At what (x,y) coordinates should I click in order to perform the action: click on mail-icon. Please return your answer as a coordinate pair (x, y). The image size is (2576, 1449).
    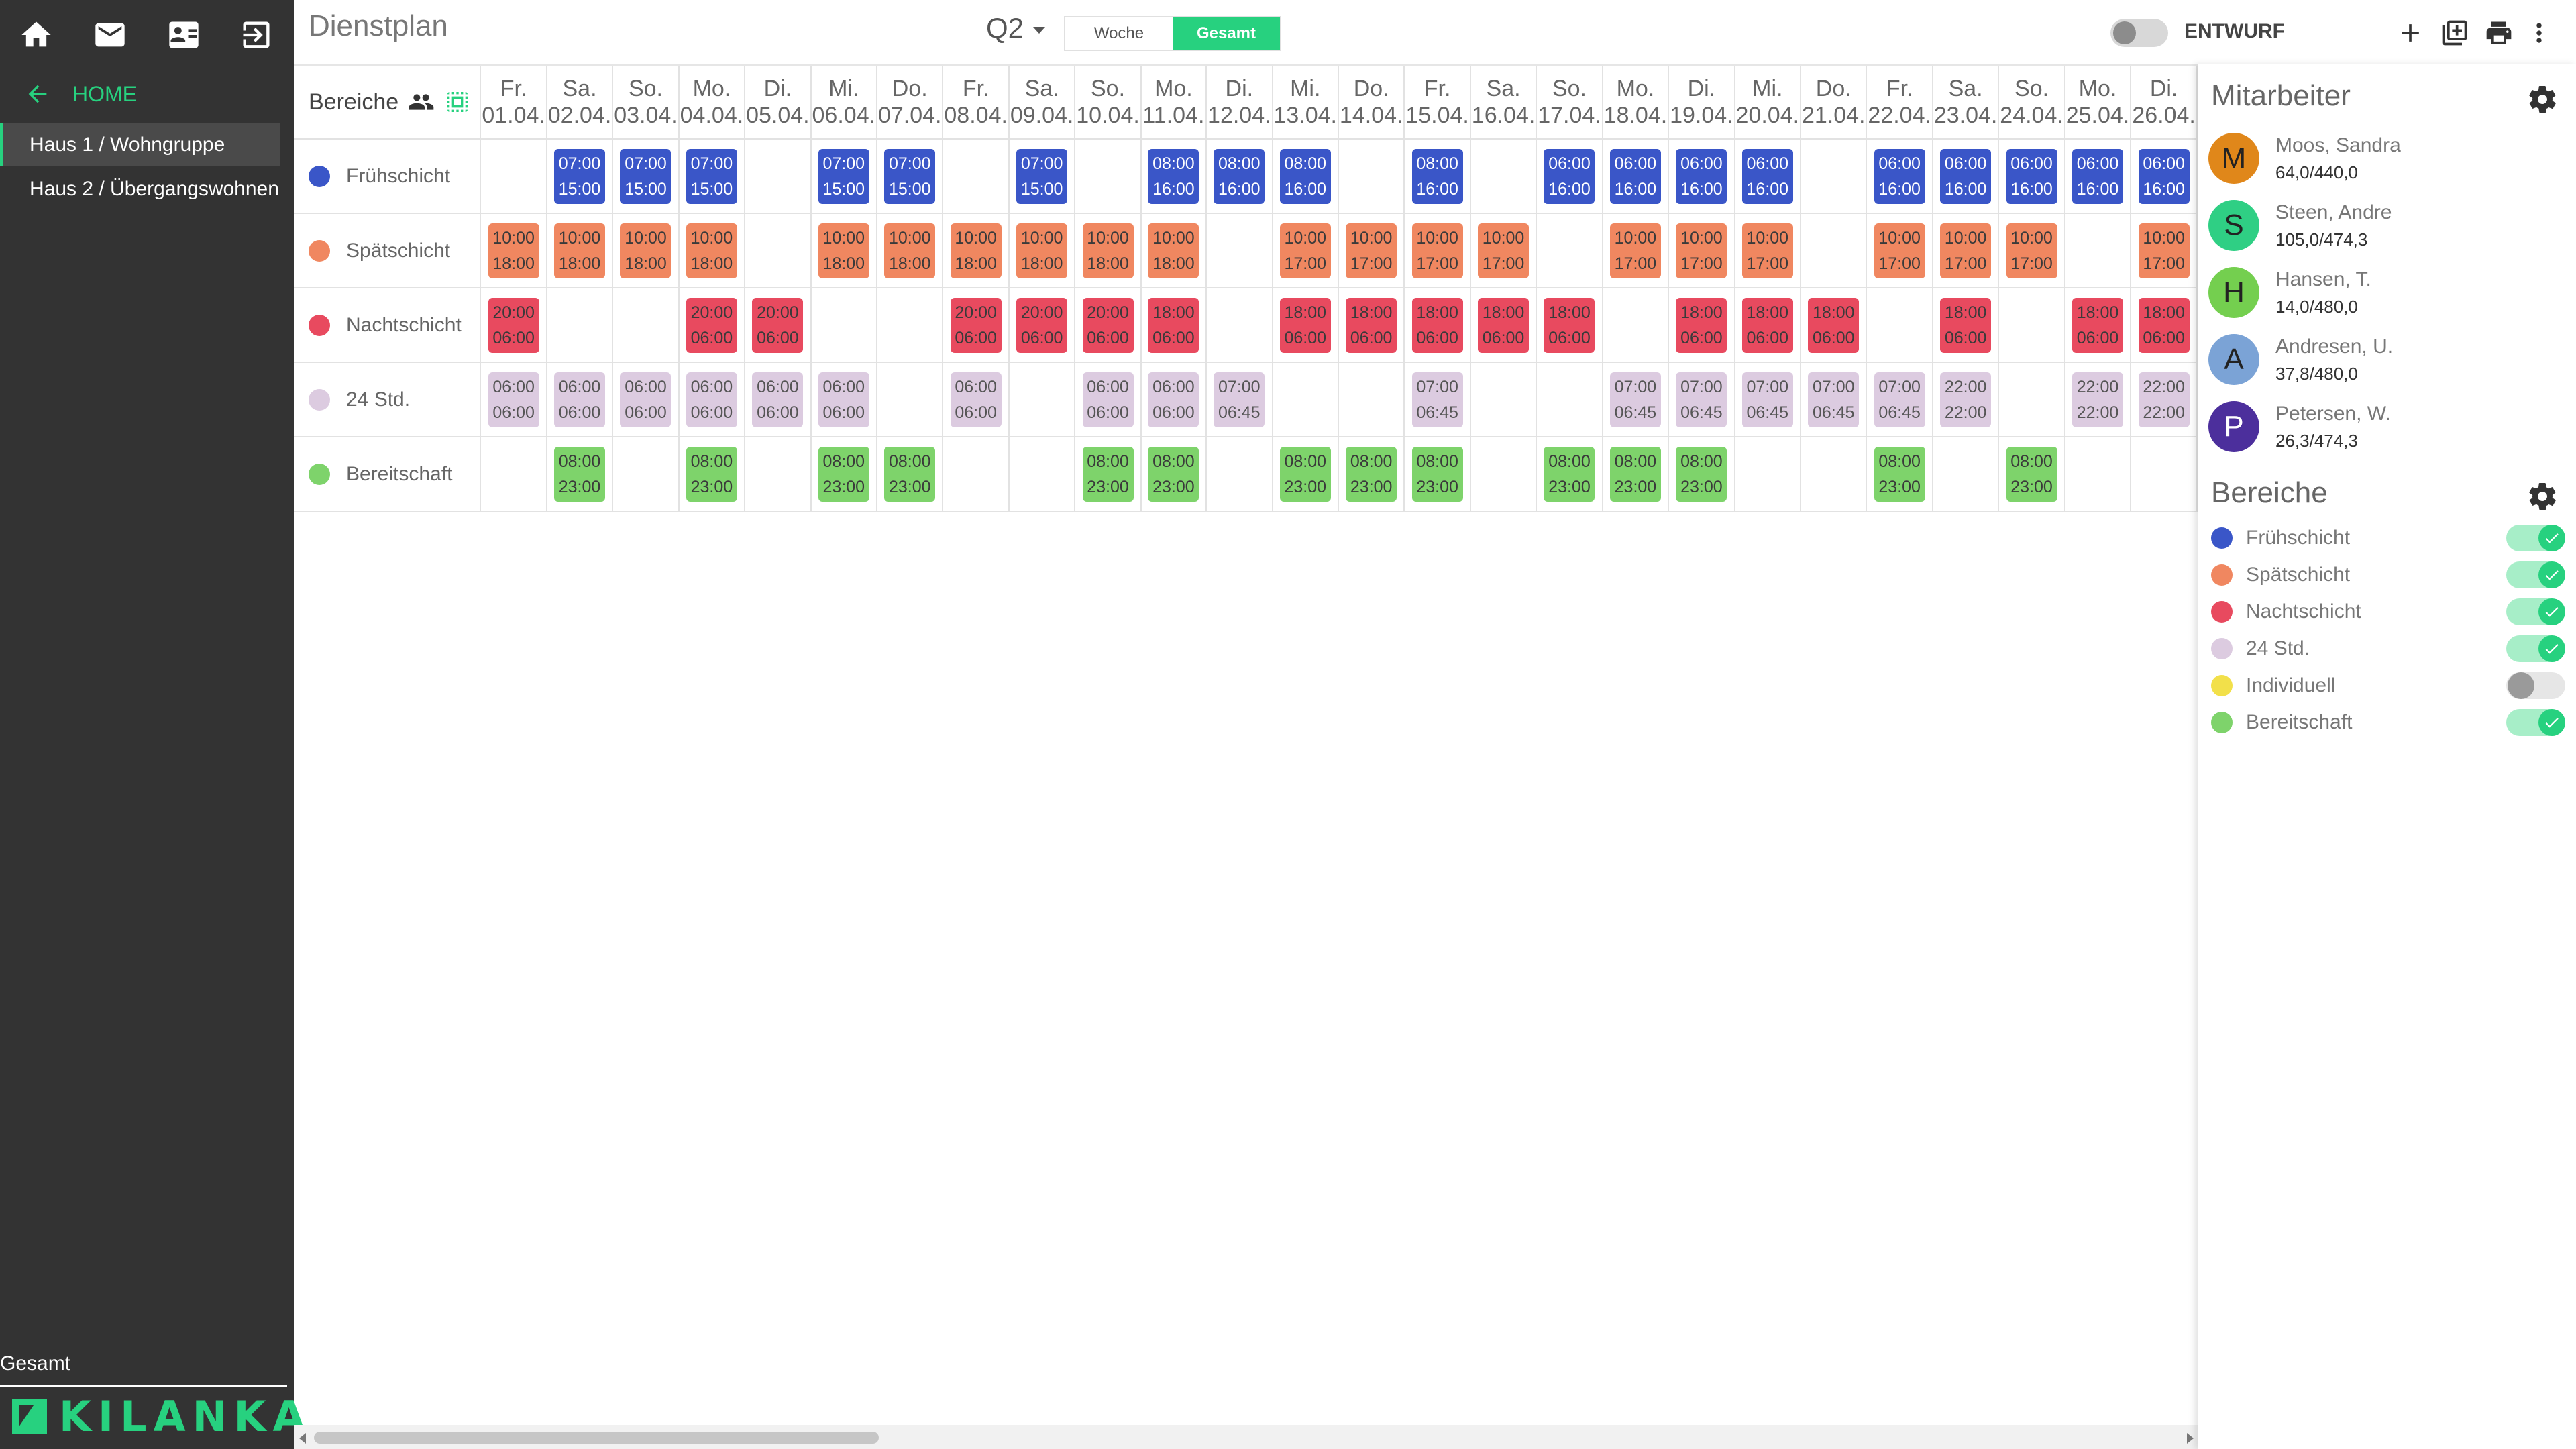
    Looking at the image, I should click on (110, 35).